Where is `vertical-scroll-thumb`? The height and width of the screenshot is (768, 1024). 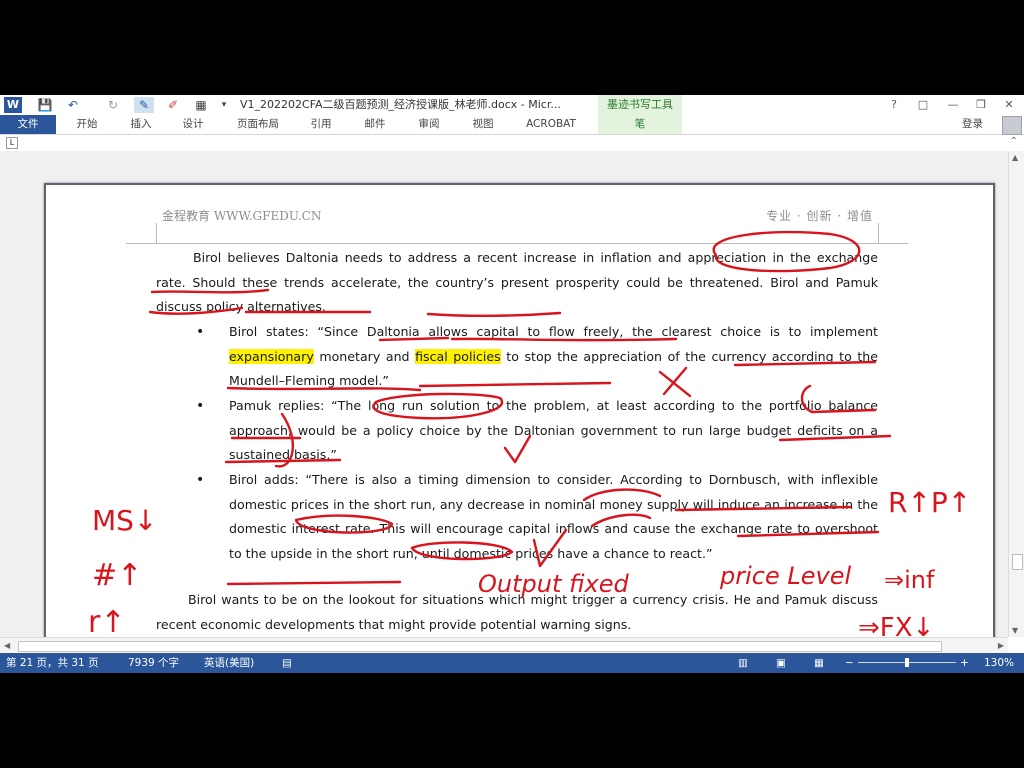
vertical-scroll-thumb is located at coordinates (1017, 562).